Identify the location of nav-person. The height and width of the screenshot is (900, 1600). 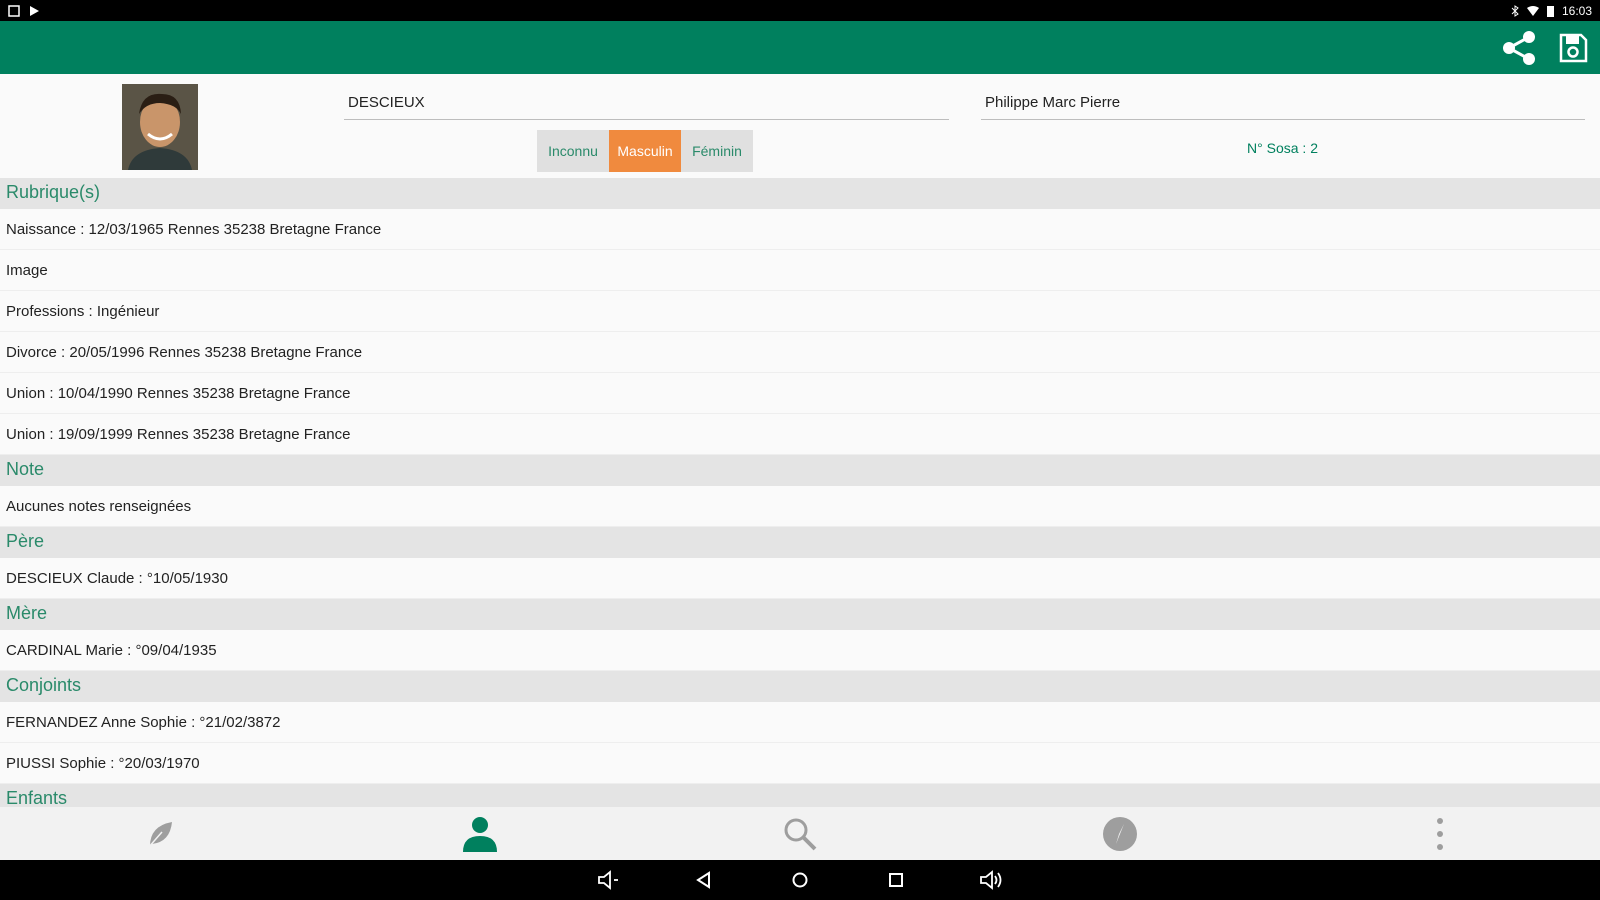
(480, 833).